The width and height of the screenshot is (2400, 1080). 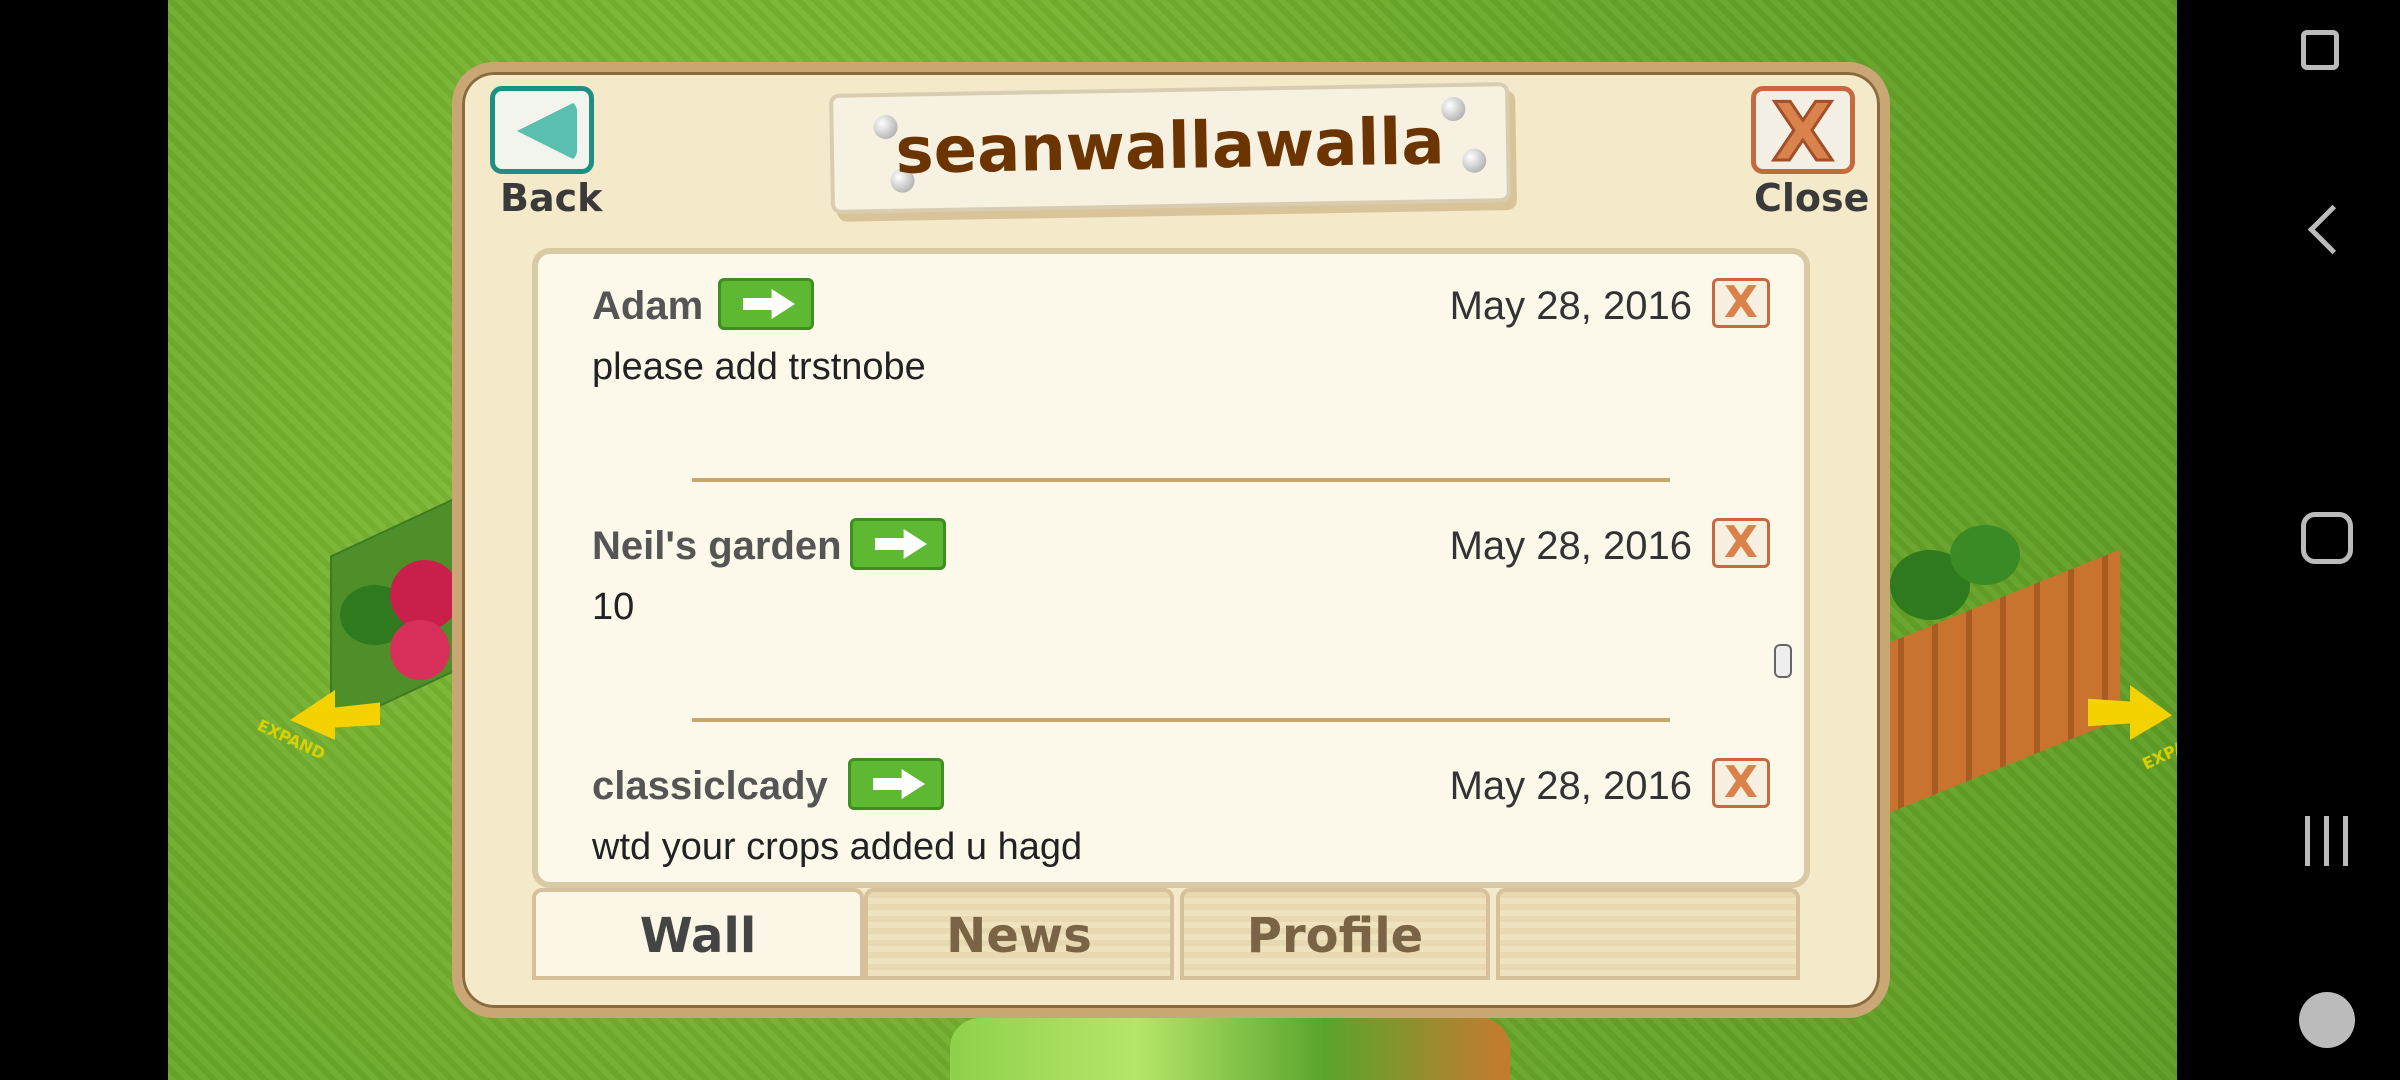 I want to click on screen-assist-icon, so click(x=2320, y=50).